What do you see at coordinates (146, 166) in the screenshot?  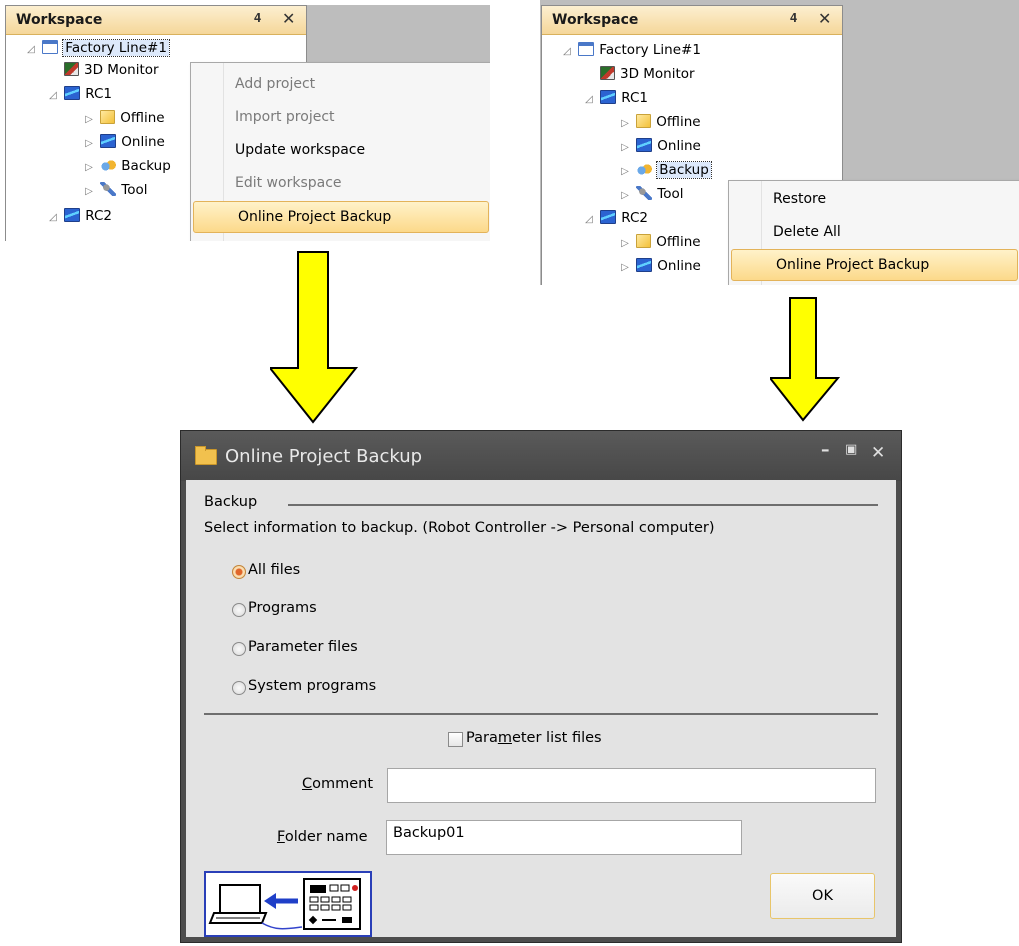 I see `tree-node-label: Backup` at bounding box center [146, 166].